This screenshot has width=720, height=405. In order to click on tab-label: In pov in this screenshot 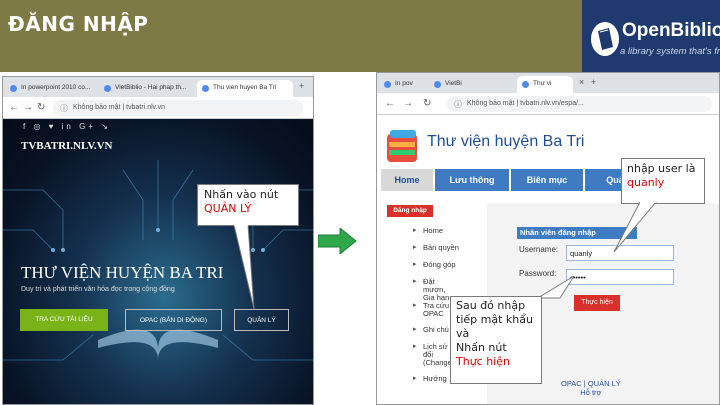, I will do `click(404, 83)`.